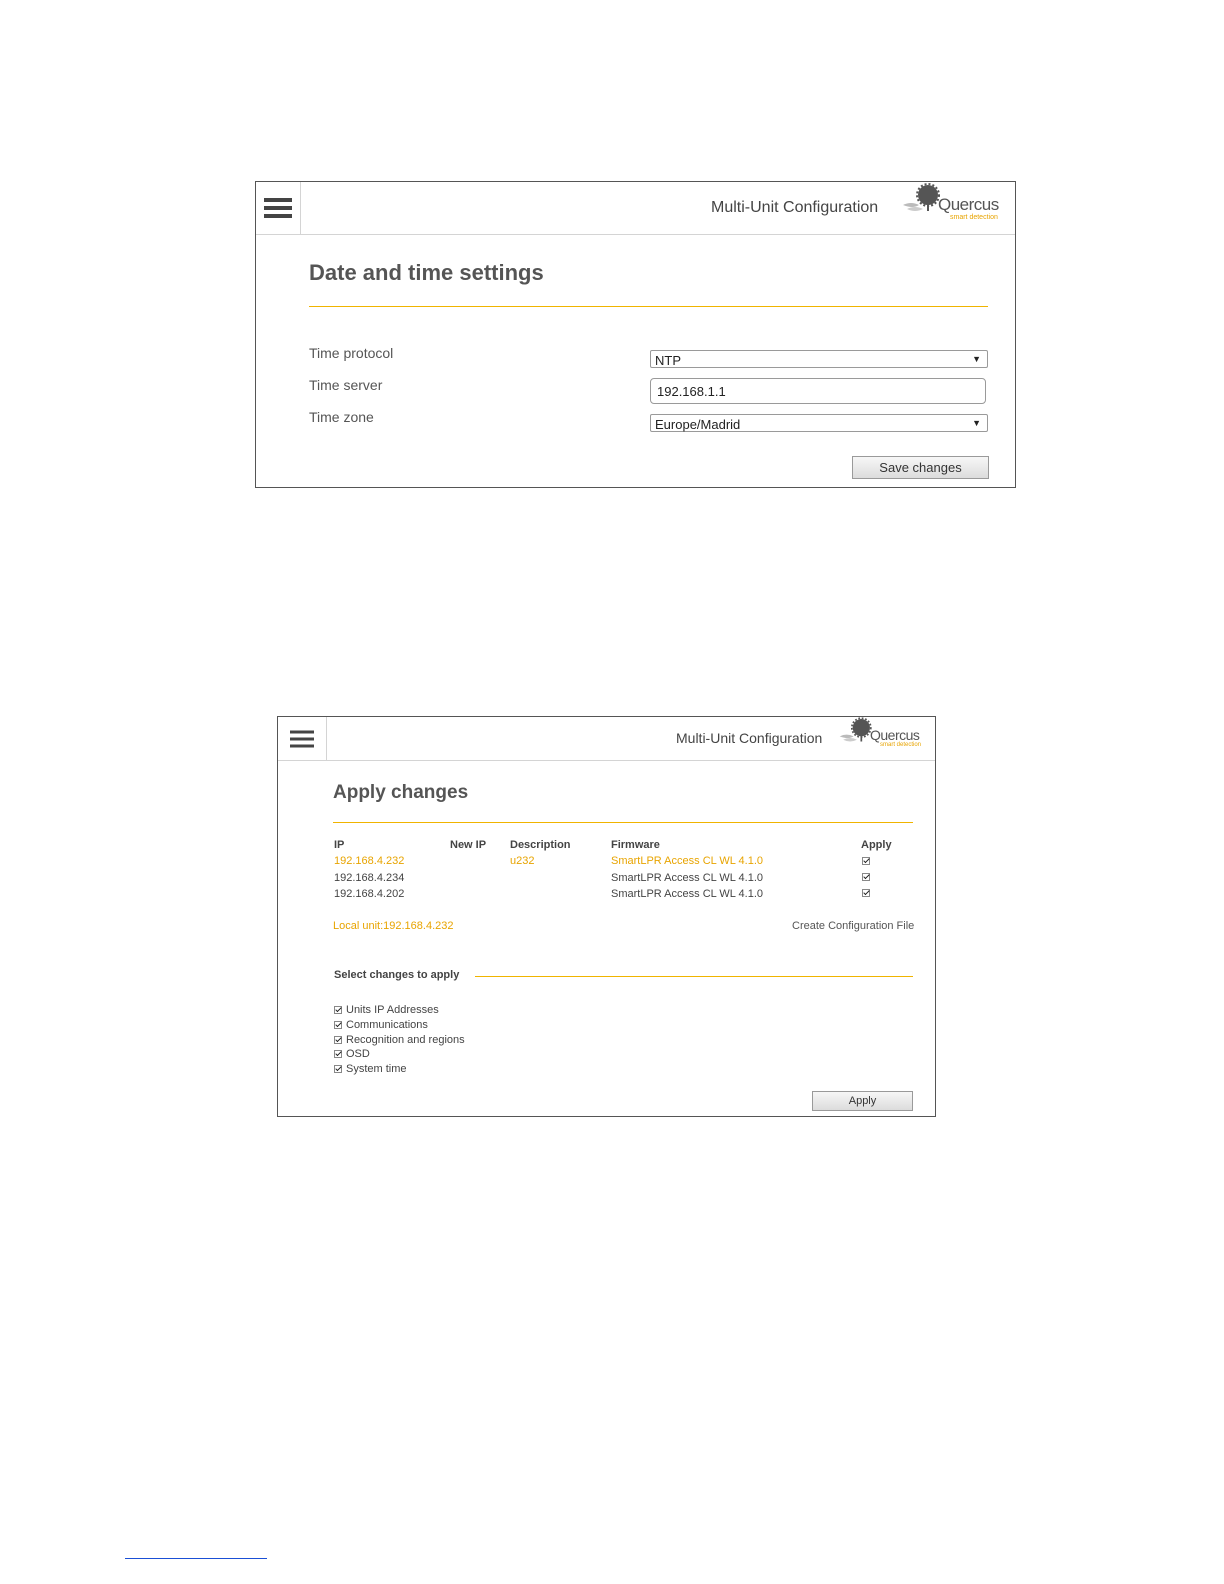 Image resolution: width=1224 pixels, height=1584 pixels. What do you see at coordinates (540, 845) in the screenshot?
I see `column-header-description: Description` at bounding box center [540, 845].